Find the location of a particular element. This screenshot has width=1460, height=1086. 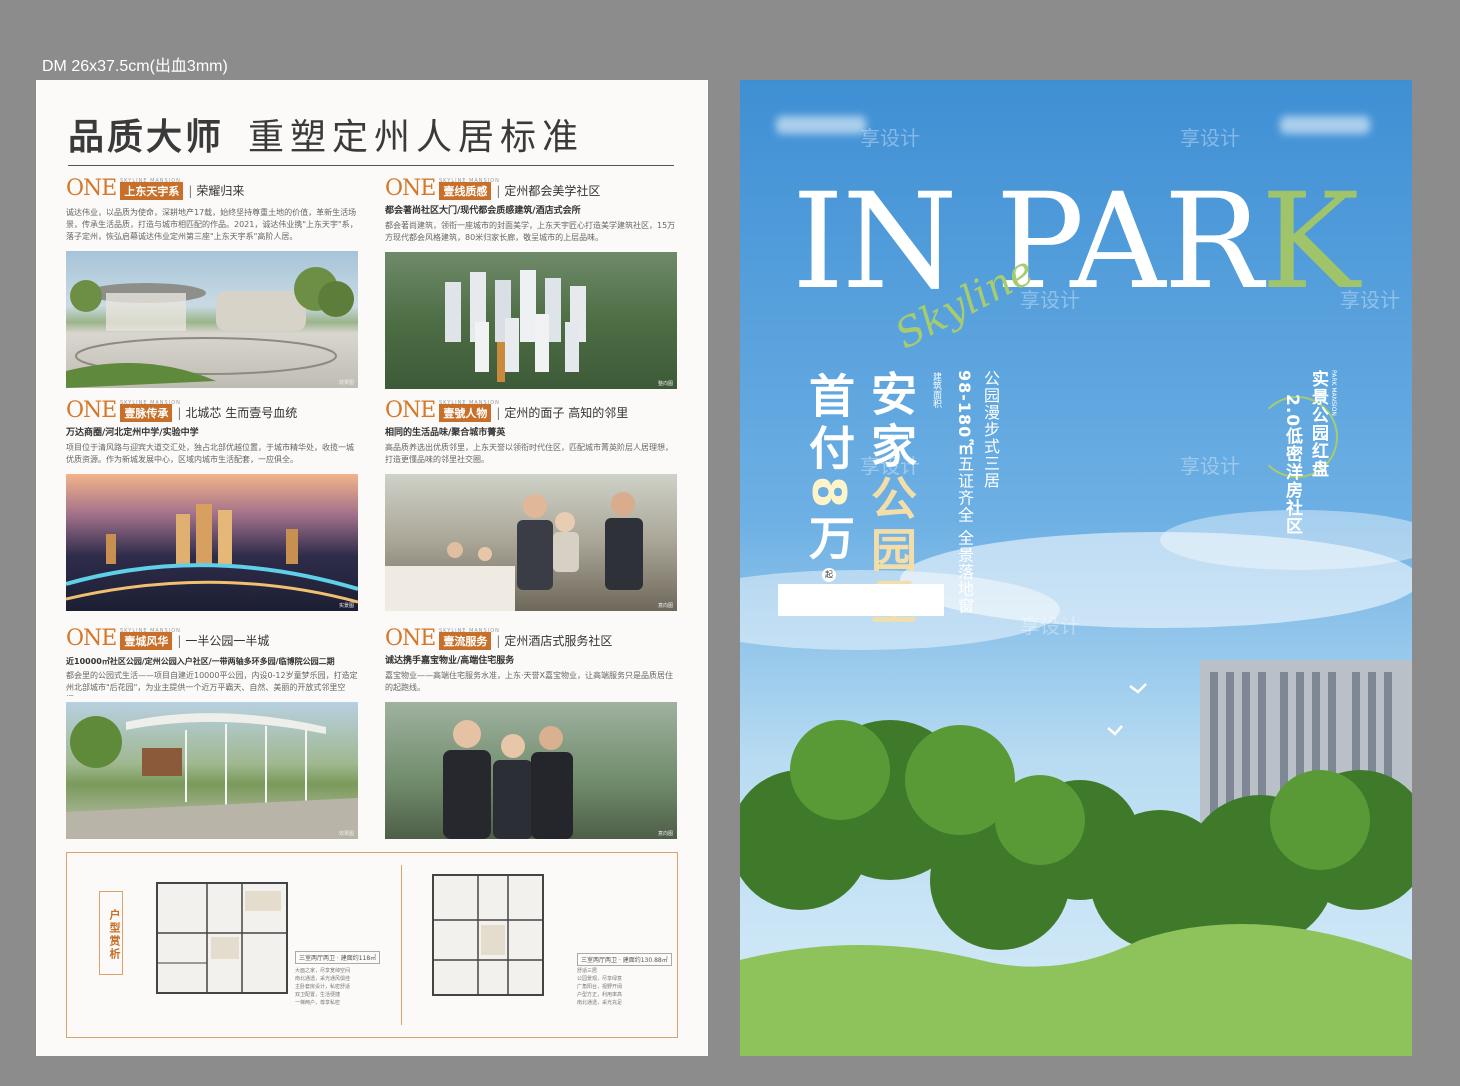

photo-sales-center: 效果图 is located at coordinates (212, 319).